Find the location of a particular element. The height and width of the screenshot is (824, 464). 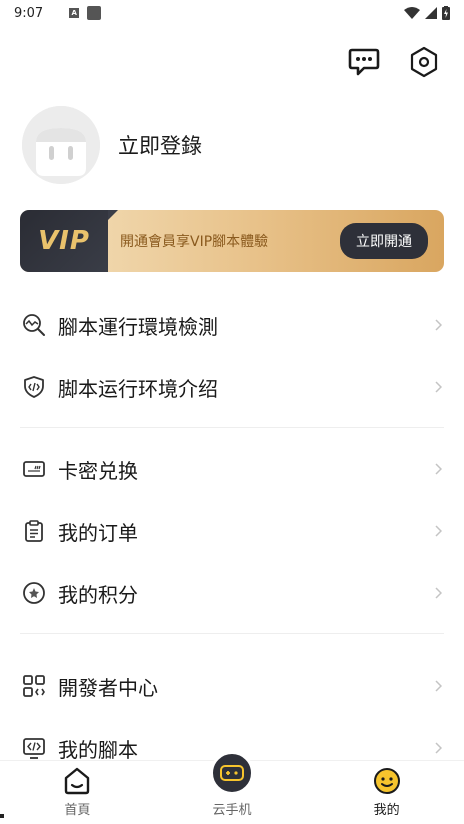

menu-label-env-intro: 脚本运行环境介绍 is located at coordinates (138, 388).